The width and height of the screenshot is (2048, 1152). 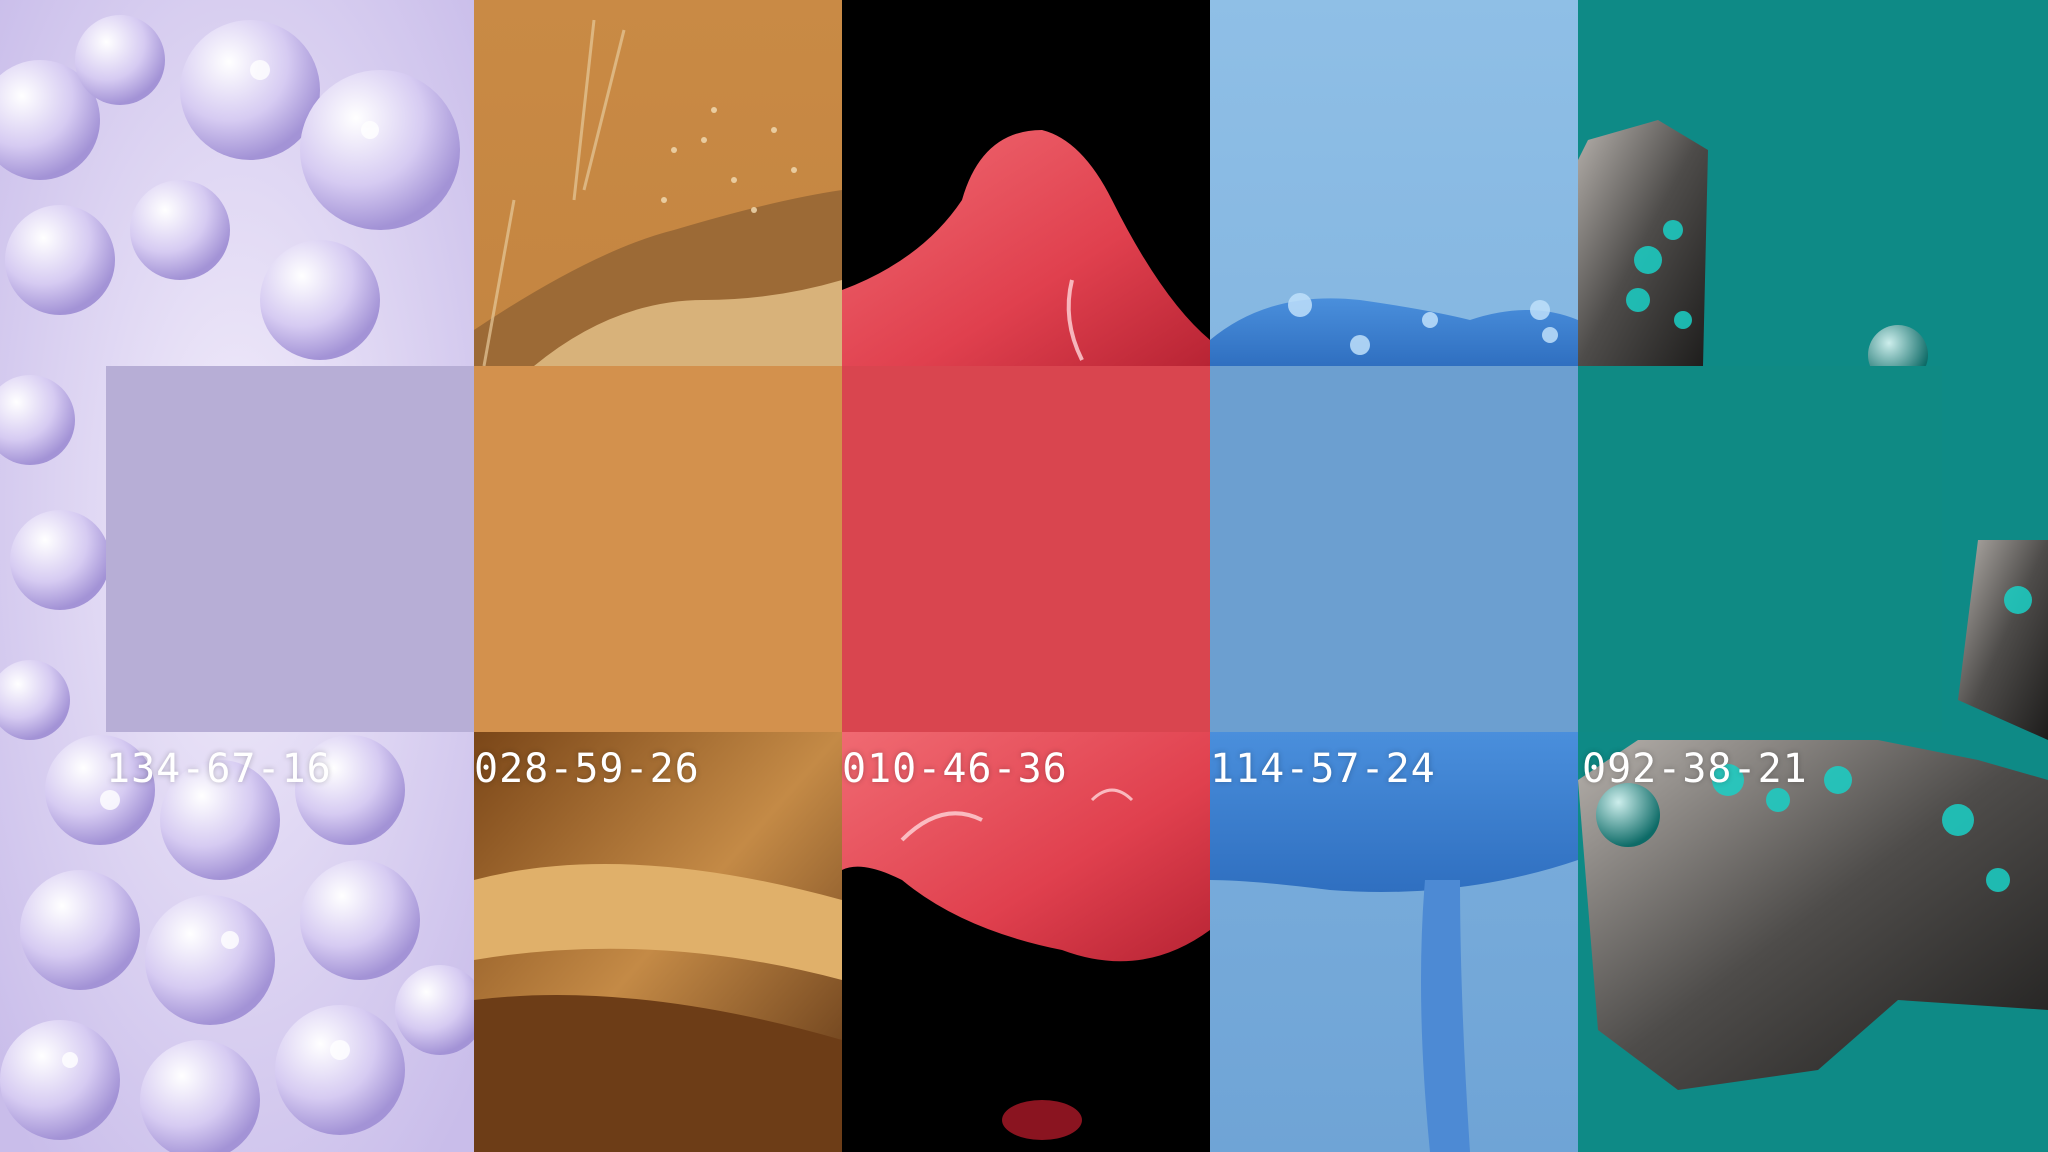 I want to click on swatch-ochre, so click(x=658, y=549).